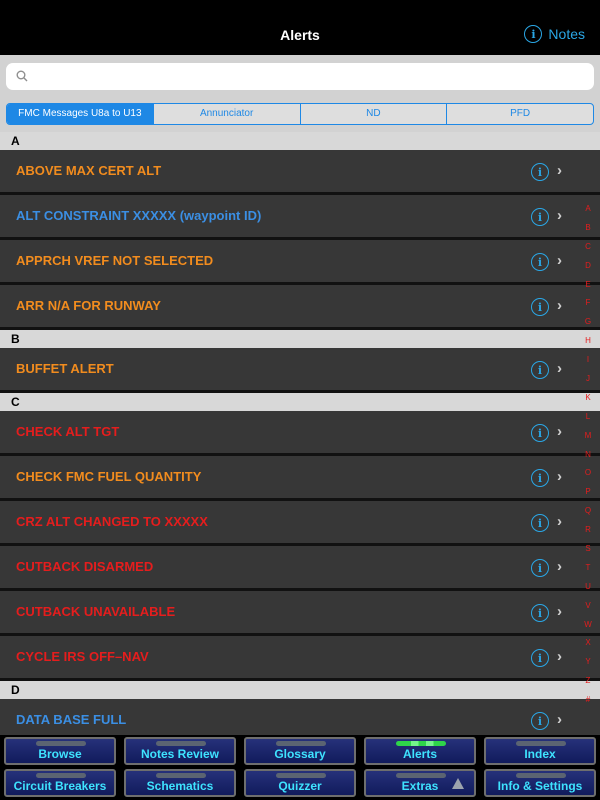  I want to click on tab-schematics: Schematics, so click(180, 783).